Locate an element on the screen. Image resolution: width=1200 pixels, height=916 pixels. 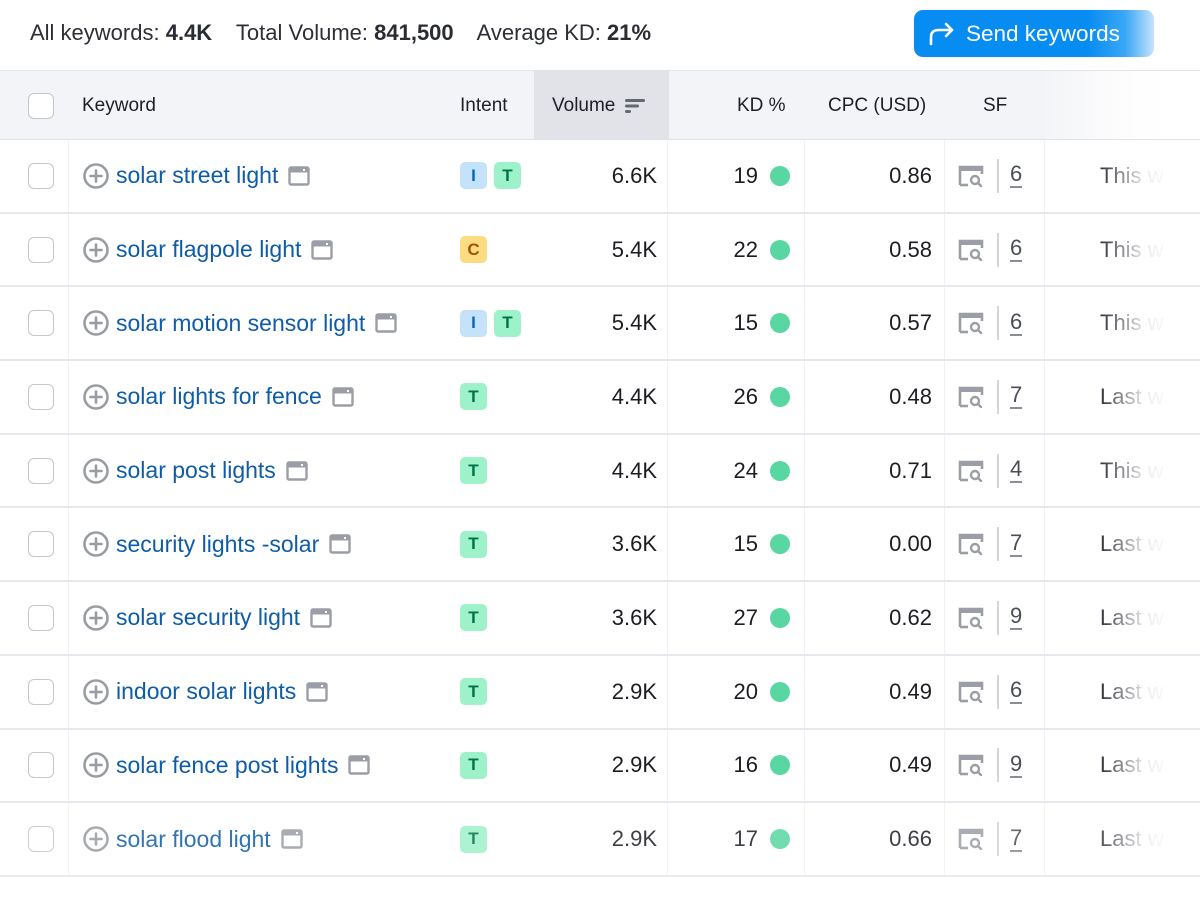
keyword-link: solar lights for fence is located at coordinates (219, 396).